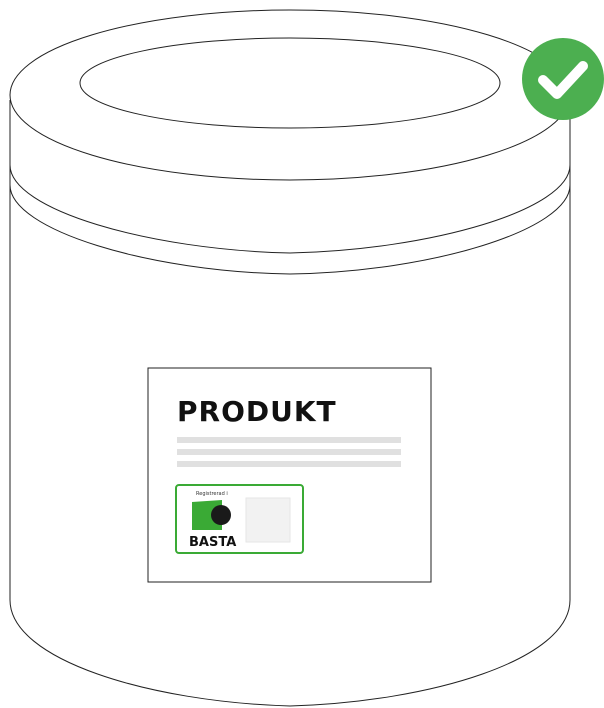 The height and width of the screenshot is (708, 604). What do you see at coordinates (290, 83) in the screenshot?
I see `bucket-lid-inner` at bounding box center [290, 83].